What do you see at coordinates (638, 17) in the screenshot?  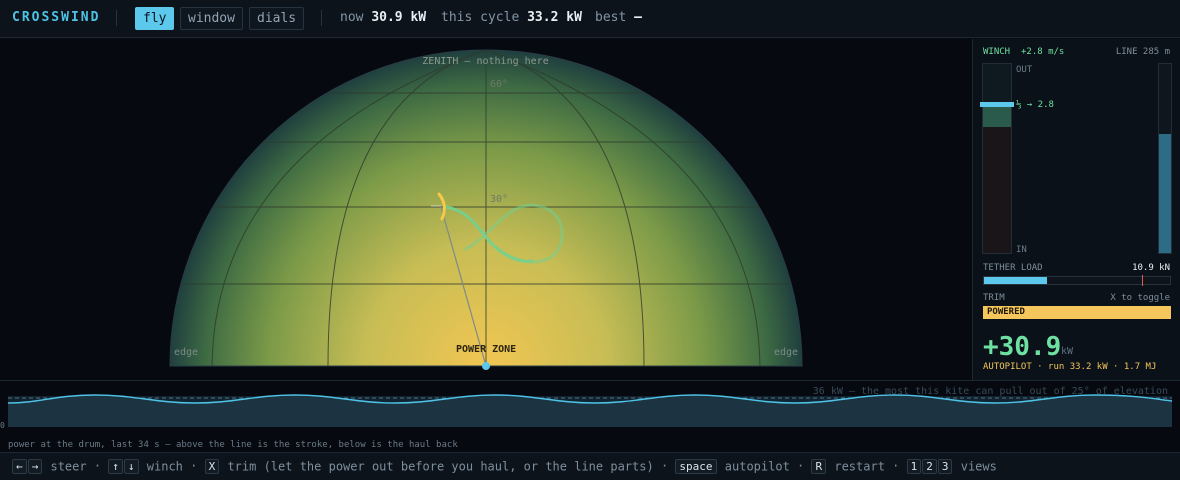 I see `stat-best-value: —` at bounding box center [638, 17].